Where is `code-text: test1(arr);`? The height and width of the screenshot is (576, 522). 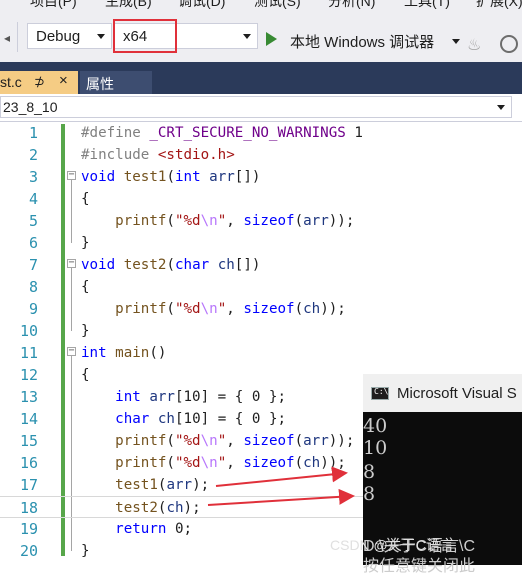 code-text: test1(arr); is located at coordinates (162, 485).